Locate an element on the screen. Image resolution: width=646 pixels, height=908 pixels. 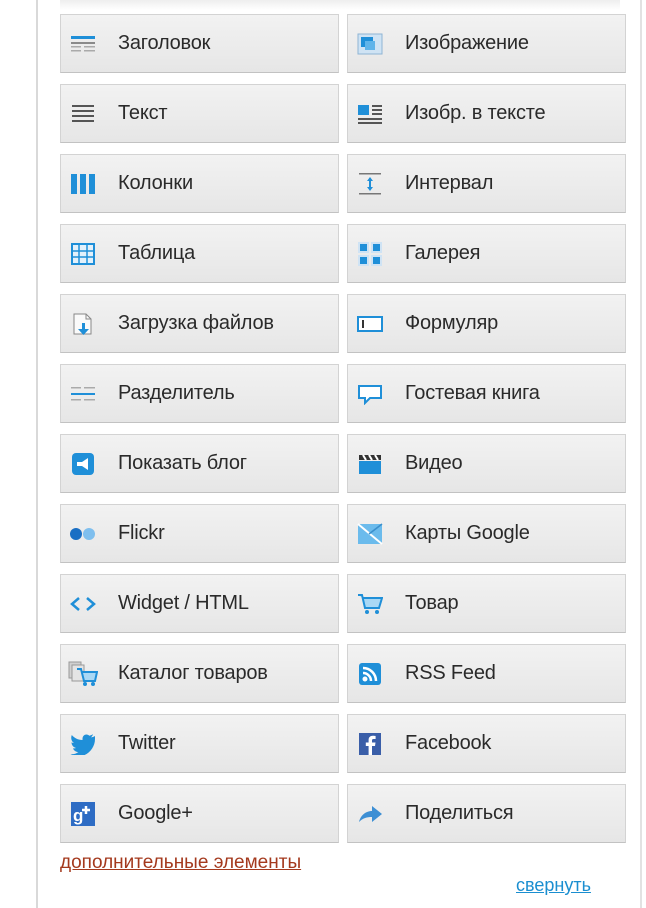
element-image-in-text-button: Изобр. в тексте is located at coordinates (486, 113).